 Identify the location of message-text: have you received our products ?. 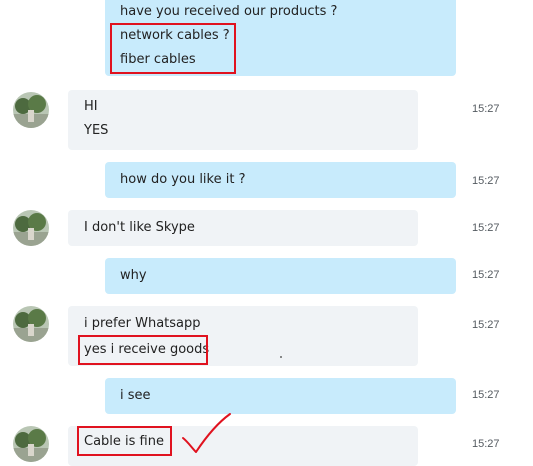
(229, 11).